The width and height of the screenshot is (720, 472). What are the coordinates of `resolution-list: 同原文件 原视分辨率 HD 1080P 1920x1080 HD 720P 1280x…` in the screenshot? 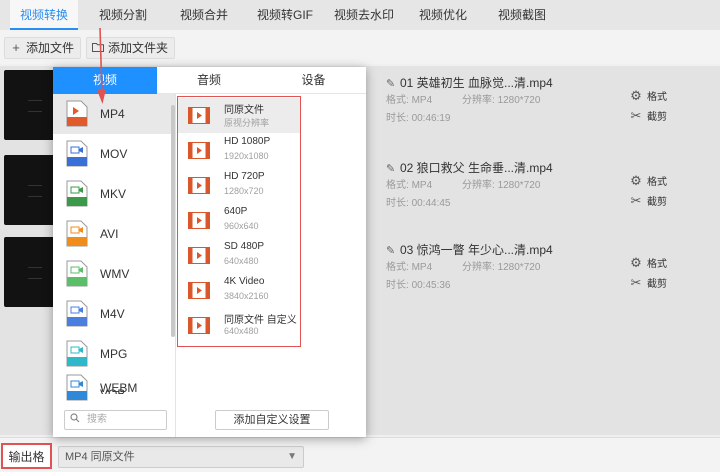 It's located at (239, 221).